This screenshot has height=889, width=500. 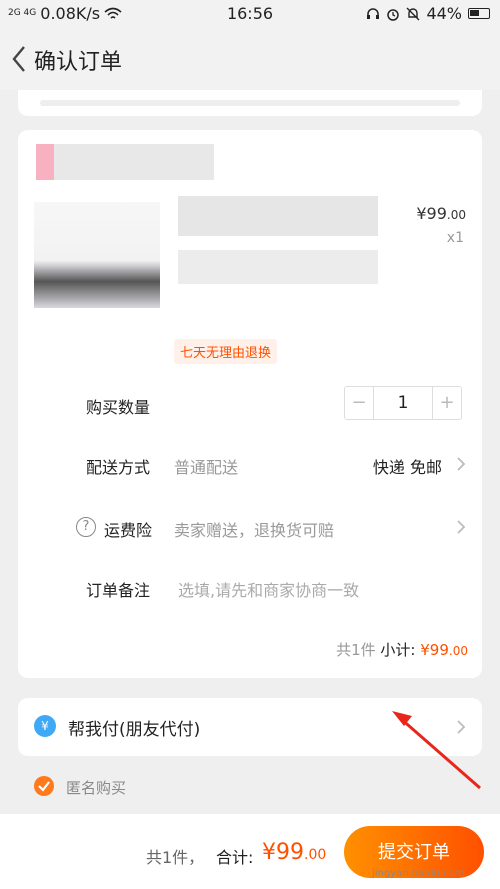 I want to click on increase-button: +, so click(x=447, y=403).